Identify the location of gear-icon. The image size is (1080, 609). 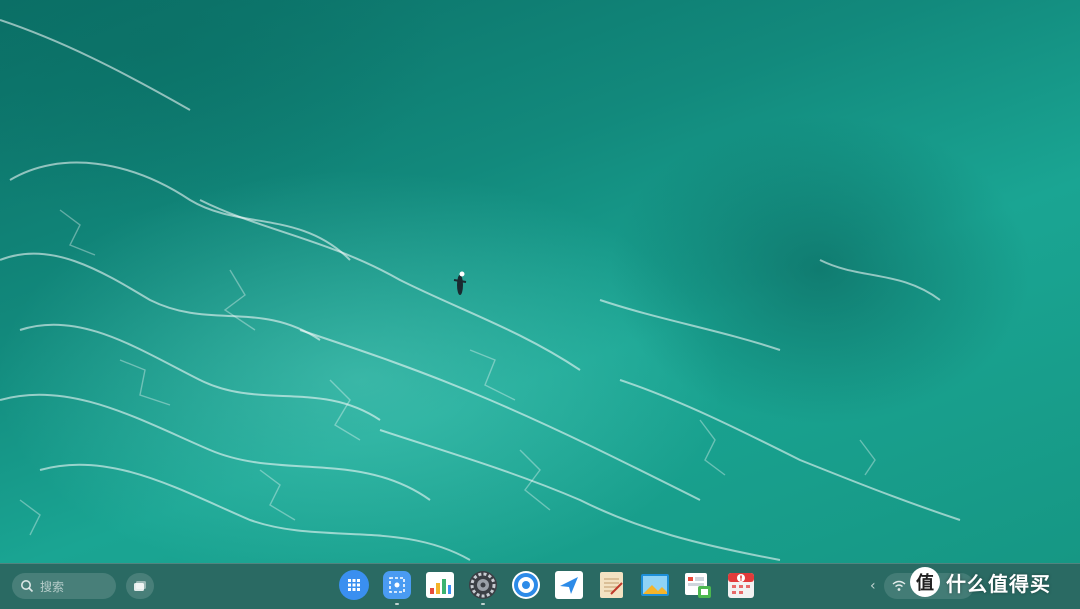
(483, 585).